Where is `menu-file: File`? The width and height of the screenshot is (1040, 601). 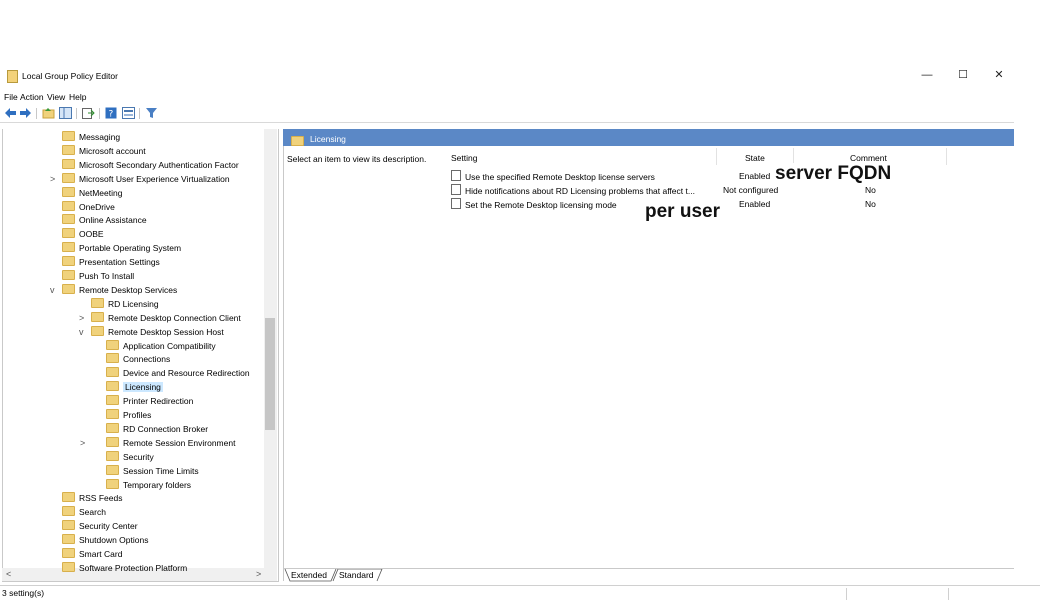
menu-file: File is located at coordinates (11, 97).